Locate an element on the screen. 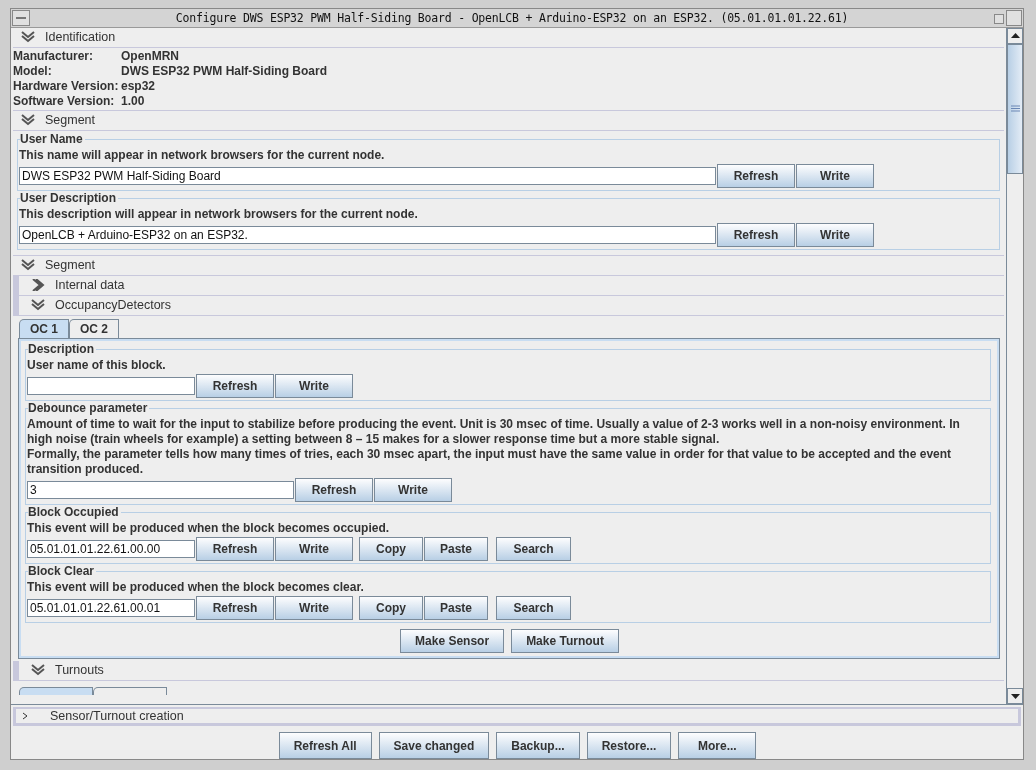 The image size is (1036, 770). description-text: This event will be produced when the block becomes occupied. is located at coordinates (209, 528).